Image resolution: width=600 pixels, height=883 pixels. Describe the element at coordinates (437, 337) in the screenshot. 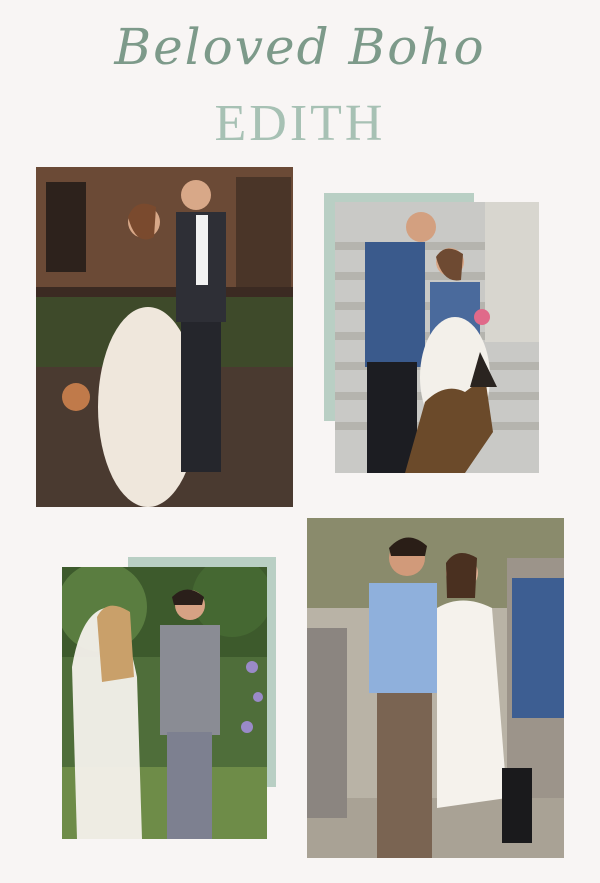

I see `photo-couple-stairs` at that location.